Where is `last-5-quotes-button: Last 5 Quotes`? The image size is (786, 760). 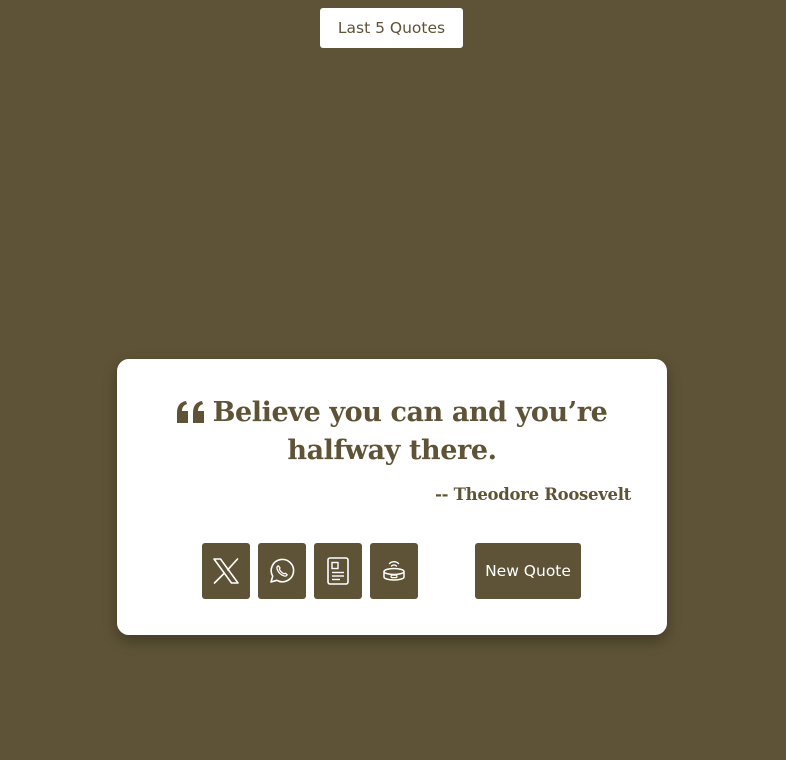
last-5-quotes-button: Last 5 Quotes is located at coordinates (391, 28).